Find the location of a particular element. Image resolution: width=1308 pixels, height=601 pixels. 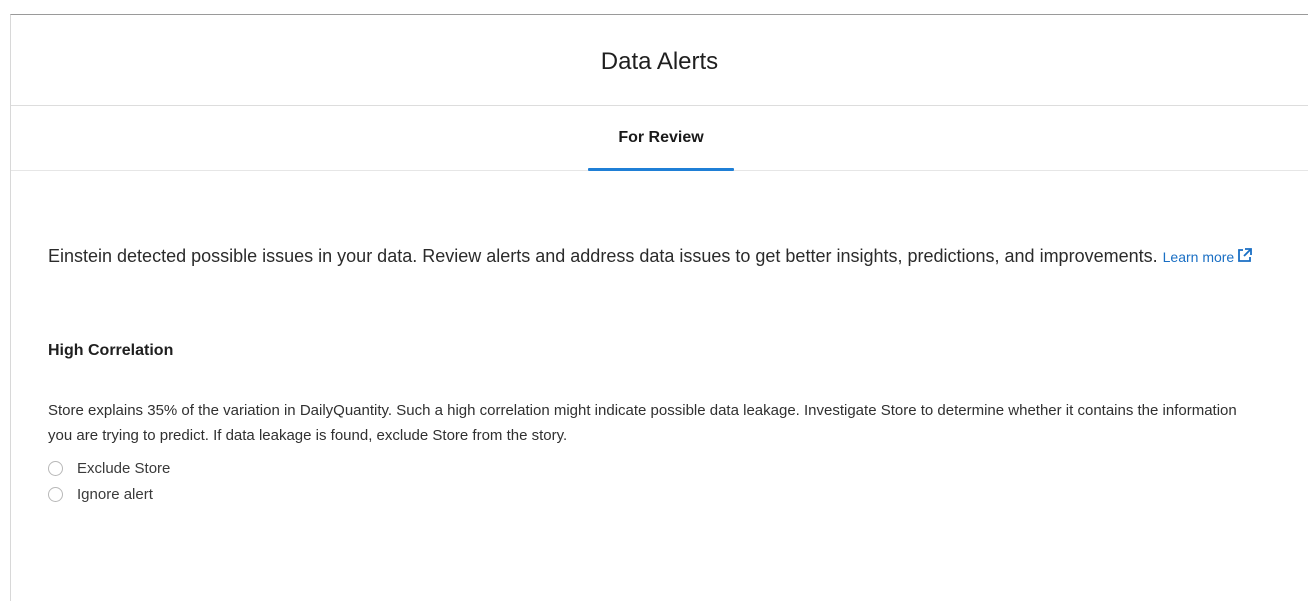

option-label: Ignore alert is located at coordinates (115, 494).